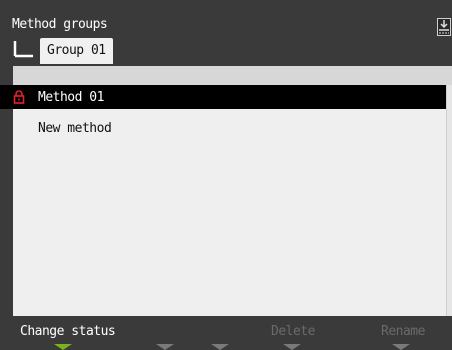 The image size is (452, 350). Describe the element at coordinates (19, 97) in the screenshot. I see `lock-icon` at that location.